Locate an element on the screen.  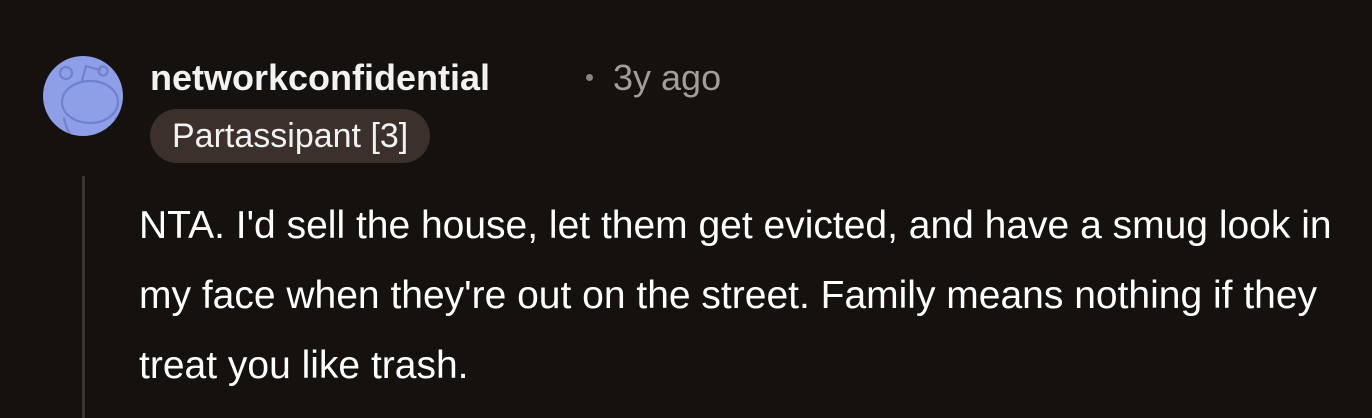
thread-line is located at coordinates (83, 297).